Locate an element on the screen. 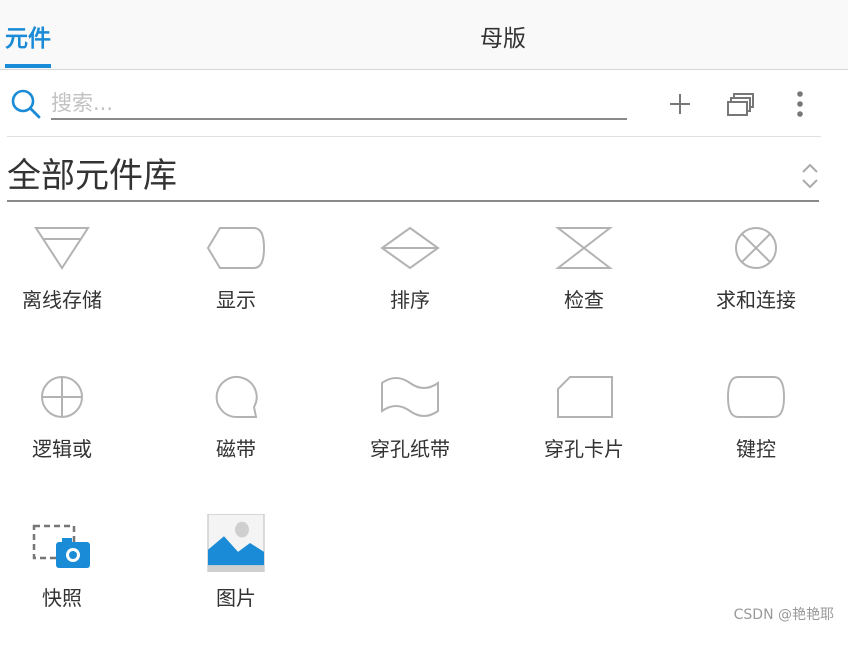 This screenshot has height=650, width=848. widget-label: 键控 is located at coordinates (756, 449).